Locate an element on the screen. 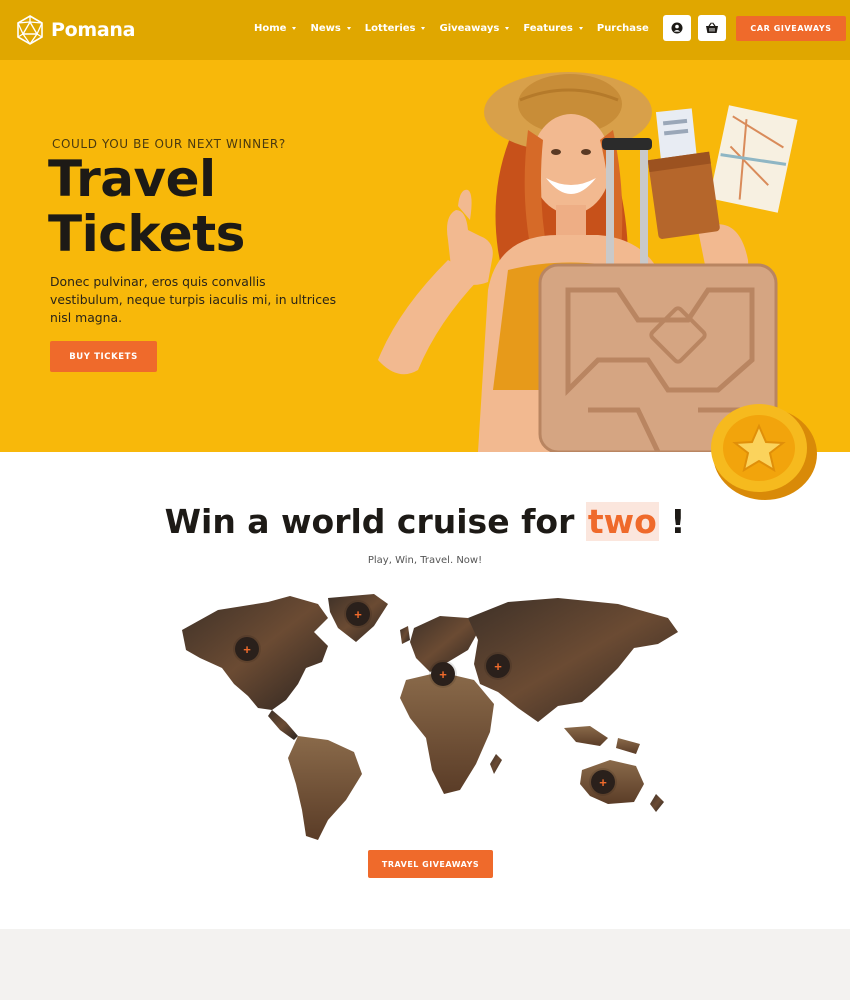 Image resolution: width=850 pixels, height=1000 pixels. site-logo: Pomana is located at coordinates (74, 30).